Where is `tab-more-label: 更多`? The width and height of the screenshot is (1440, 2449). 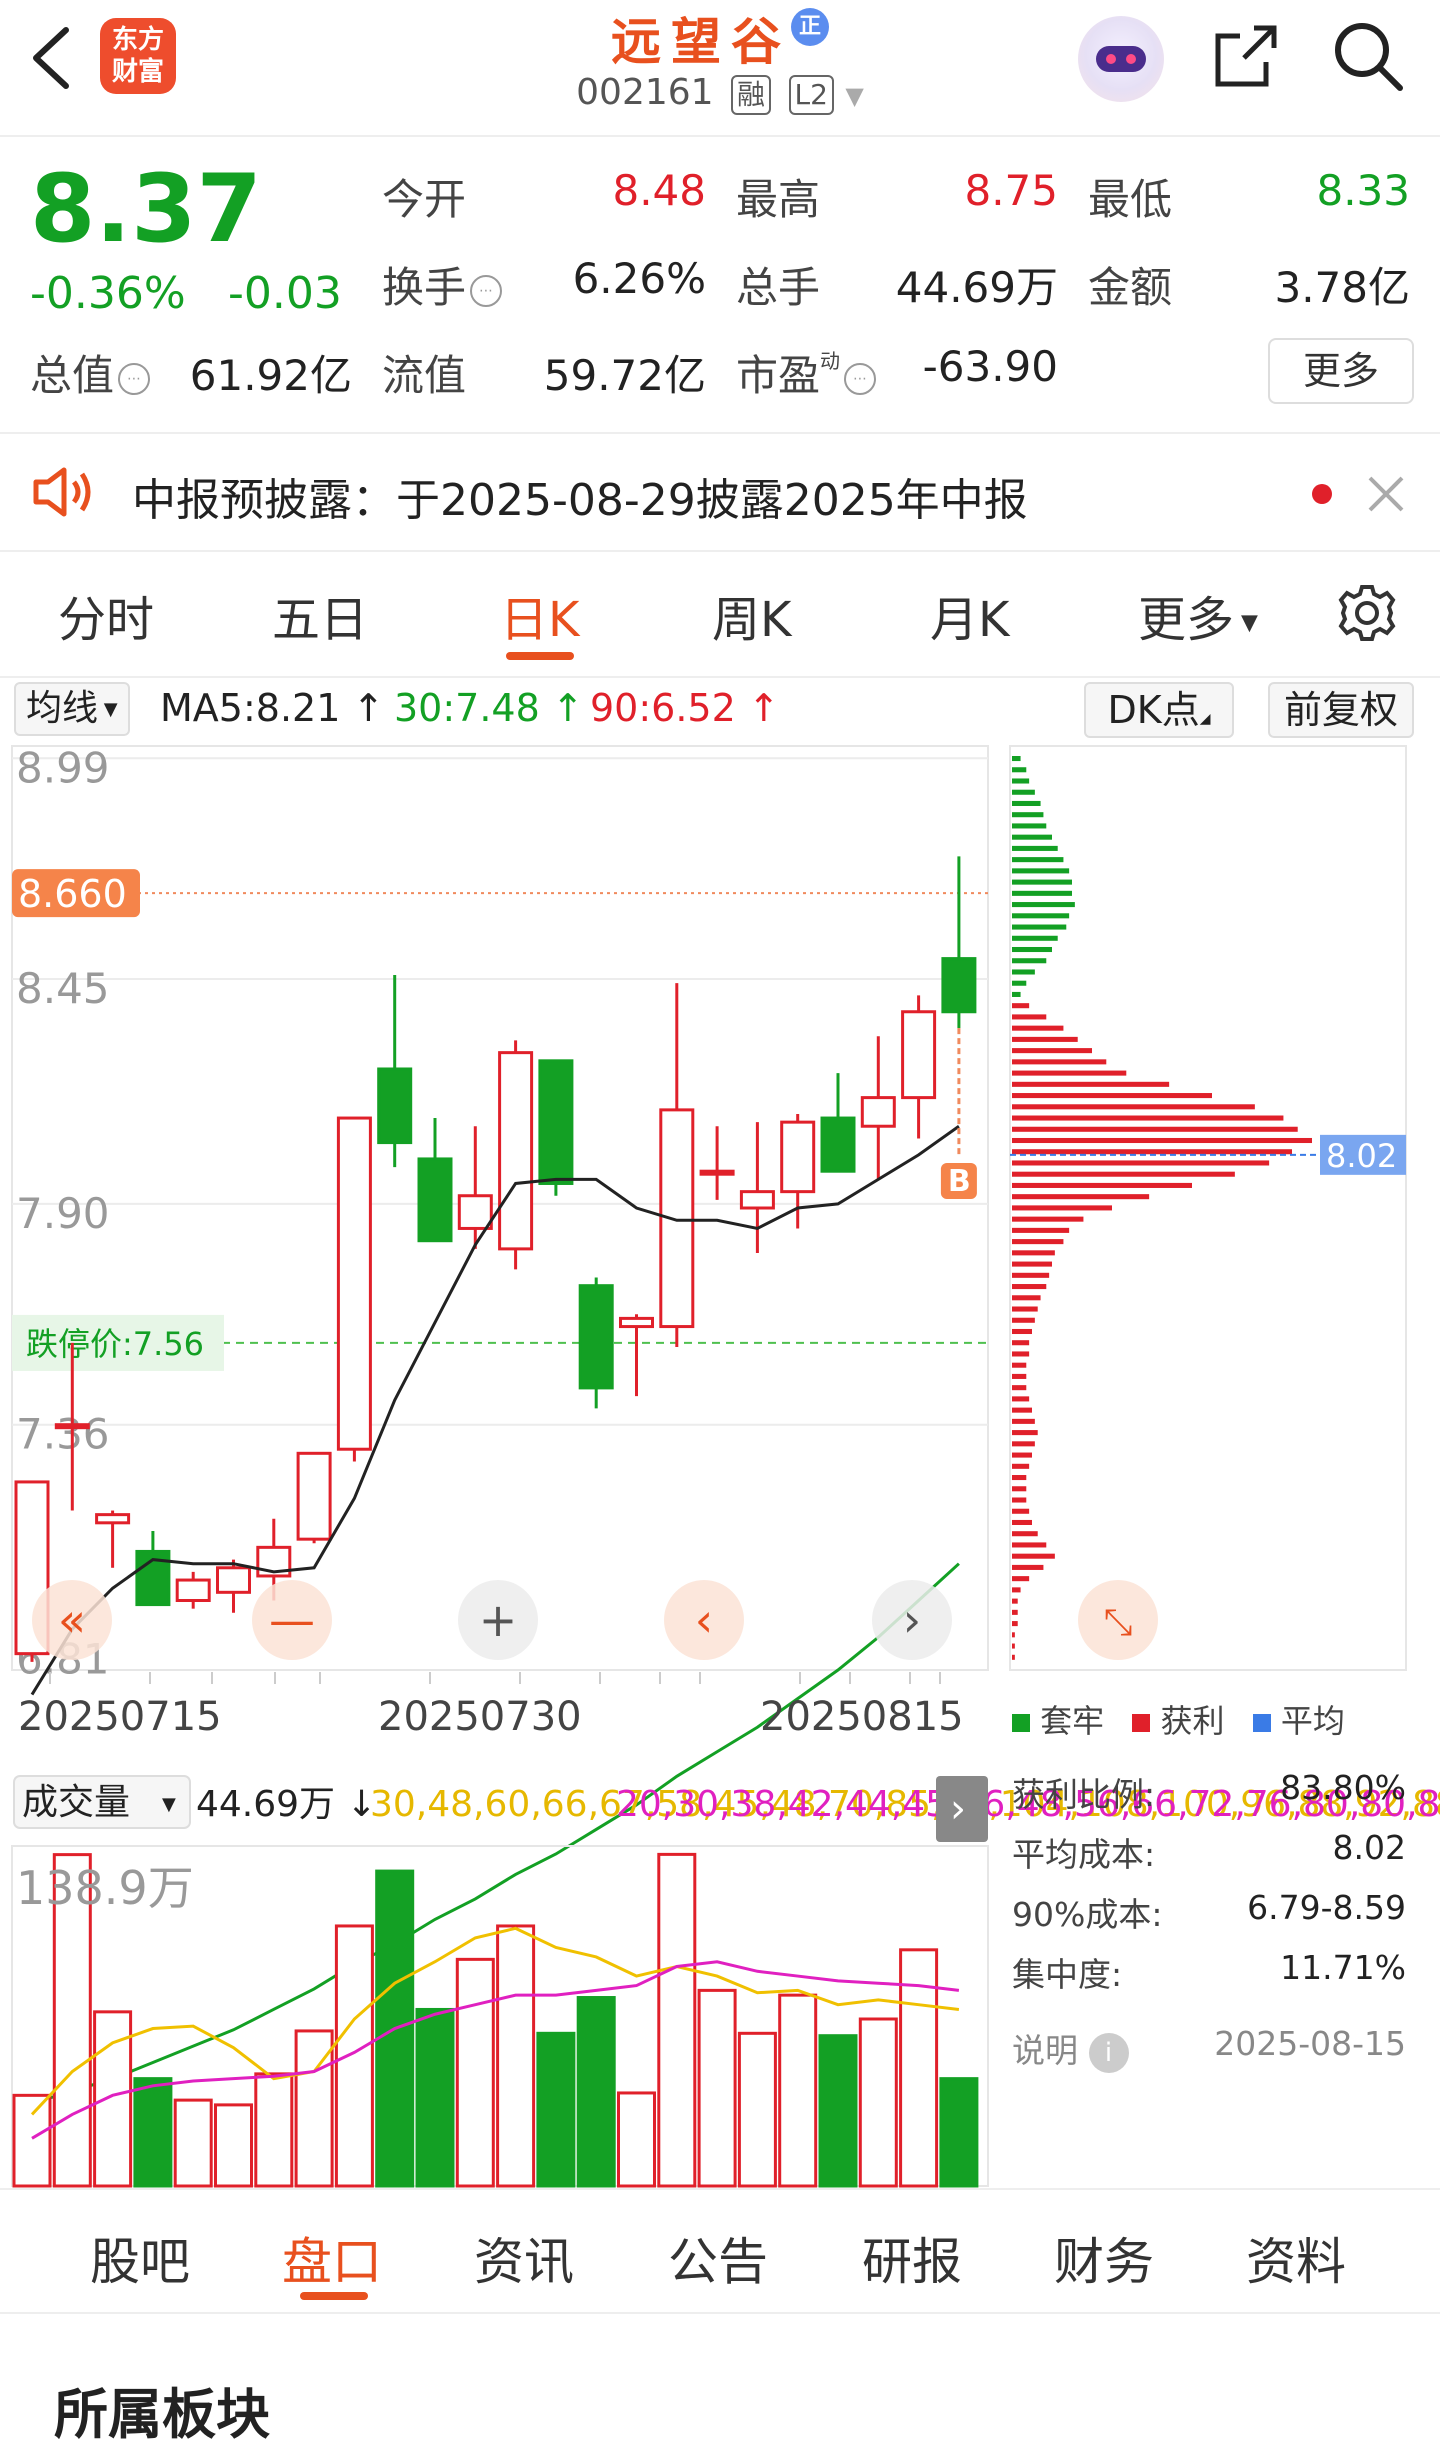
tab-more-label: 更多 is located at coordinates (1186, 620).